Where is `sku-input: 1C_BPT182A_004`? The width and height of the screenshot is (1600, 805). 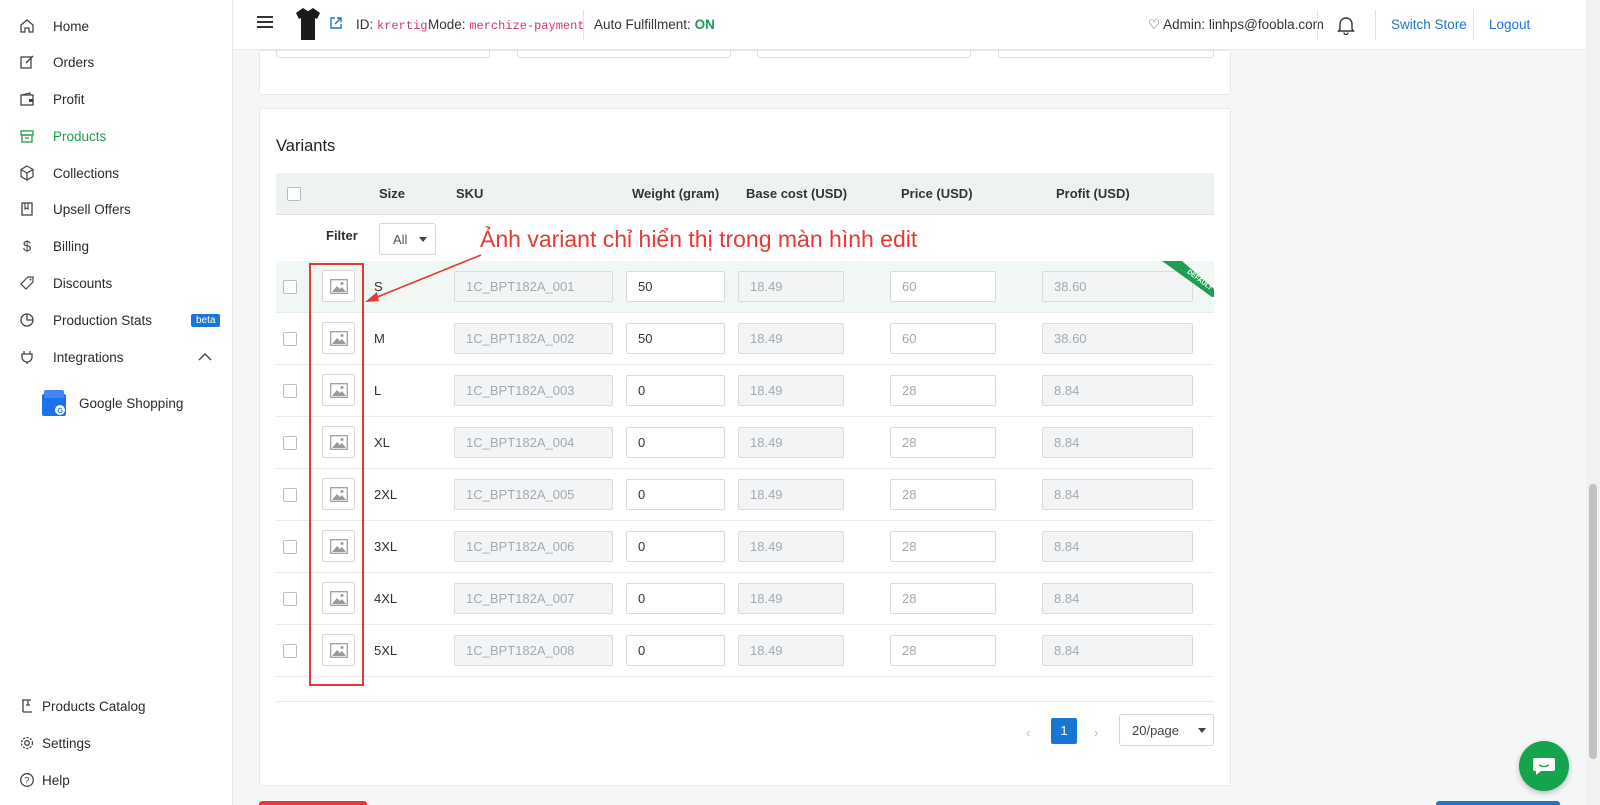
sku-input: 1C_BPT182A_004 is located at coordinates (533, 442).